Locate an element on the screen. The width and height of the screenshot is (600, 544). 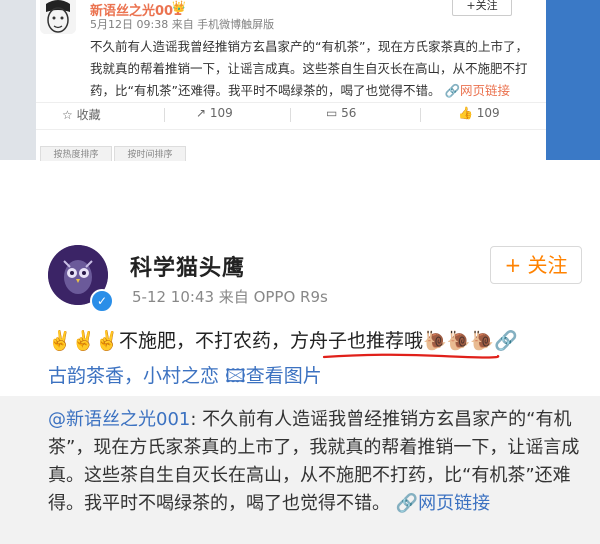
view-image-link: 🖾查看图片 is located at coordinates (273, 376).